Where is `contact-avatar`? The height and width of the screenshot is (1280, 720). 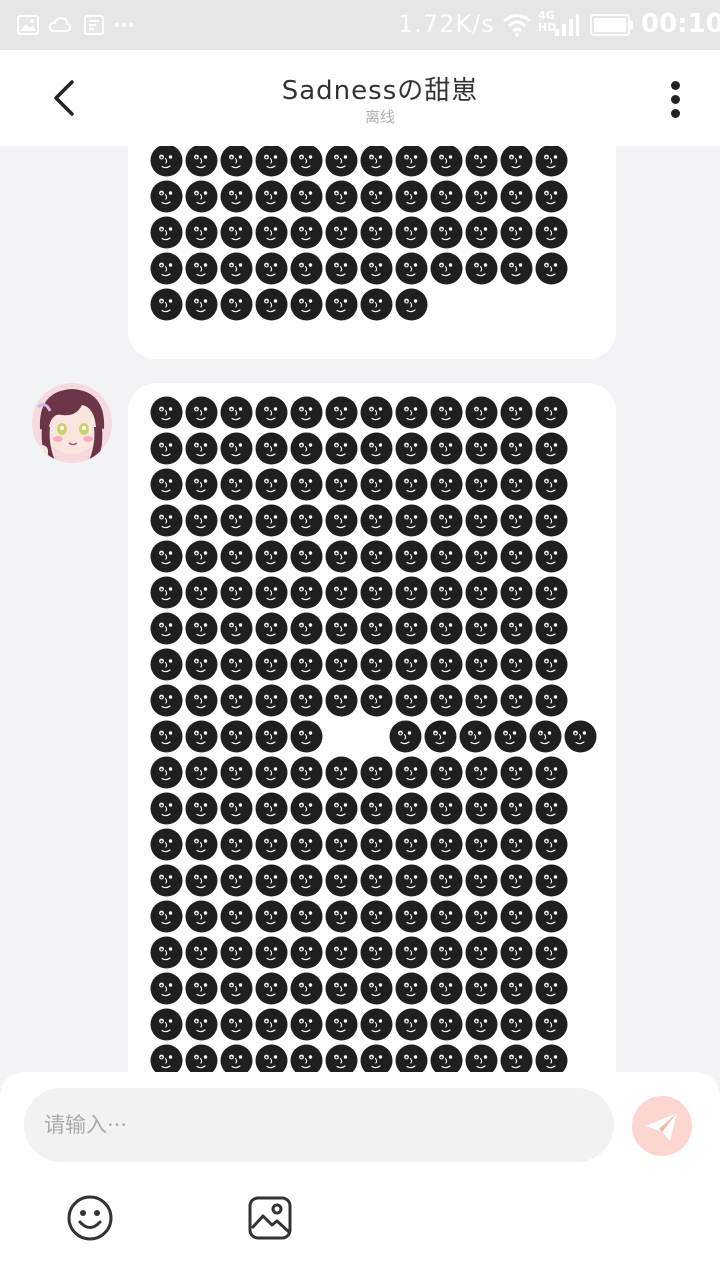 contact-avatar is located at coordinates (72, 423).